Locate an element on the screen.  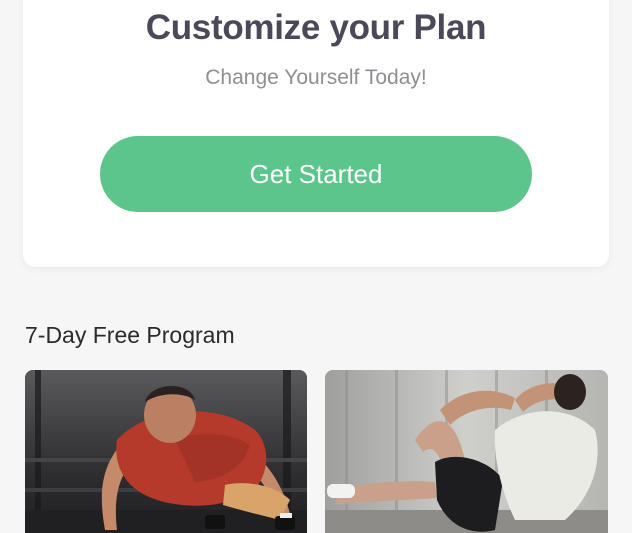
plan-title: Customize your Plan is located at coordinates (316, 27).